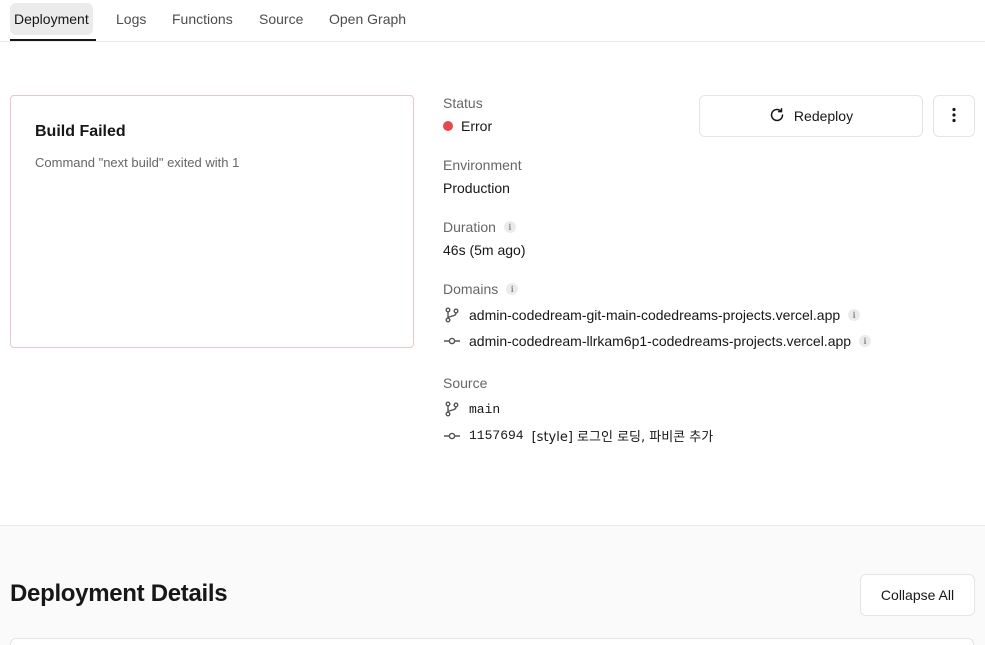 The image size is (985, 645). What do you see at coordinates (484, 250) in the screenshot?
I see `duration-value: 46s (5m ago)` at bounding box center [484, 250].